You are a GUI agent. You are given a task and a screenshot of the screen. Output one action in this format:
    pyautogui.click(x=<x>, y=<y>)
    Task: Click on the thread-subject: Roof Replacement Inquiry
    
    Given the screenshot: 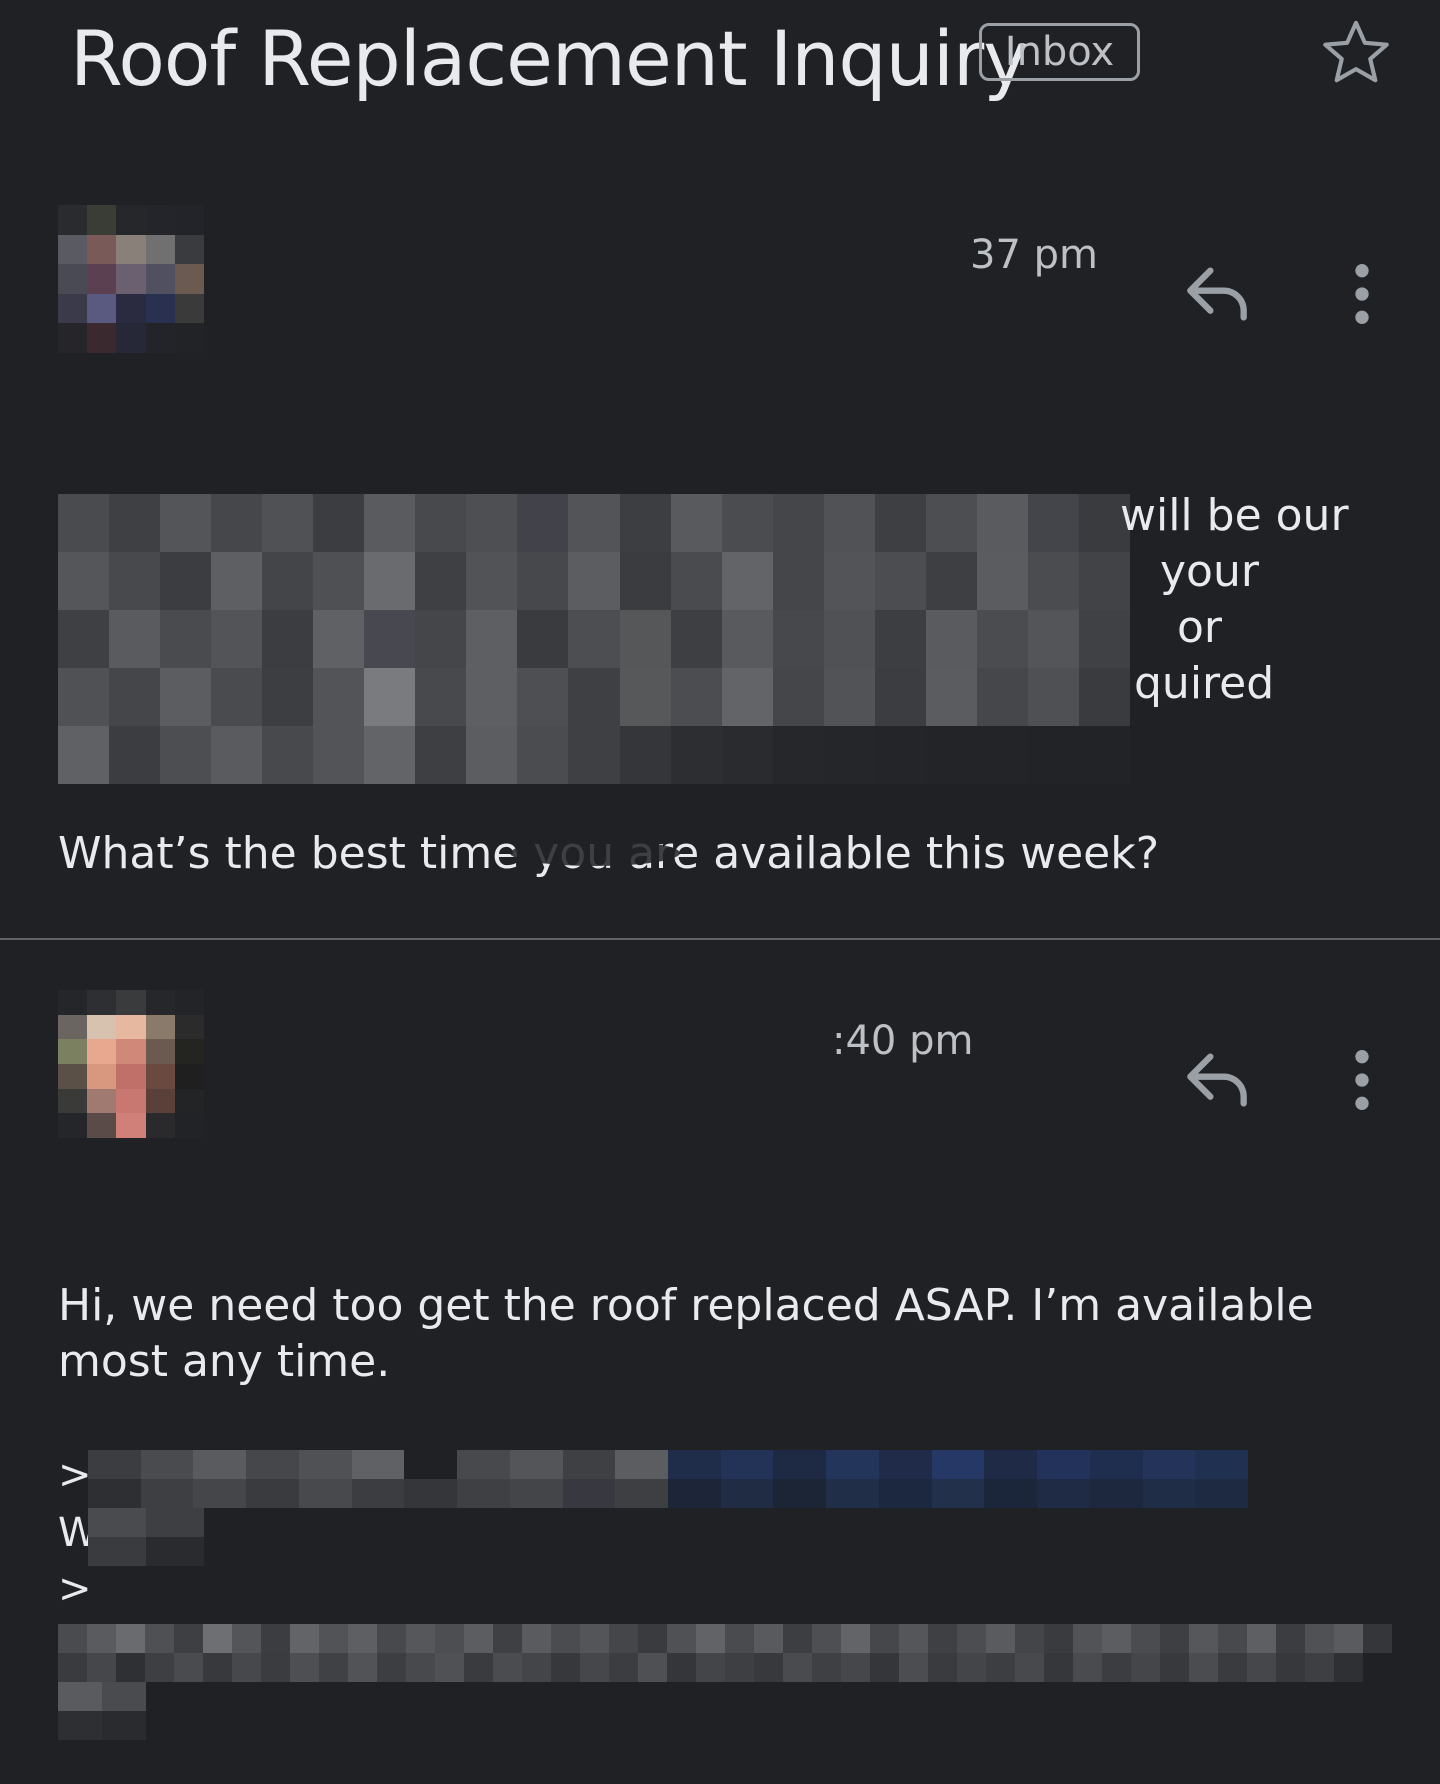 What is the action you would take?
    pyautogui.click(x=549, y=58)
    